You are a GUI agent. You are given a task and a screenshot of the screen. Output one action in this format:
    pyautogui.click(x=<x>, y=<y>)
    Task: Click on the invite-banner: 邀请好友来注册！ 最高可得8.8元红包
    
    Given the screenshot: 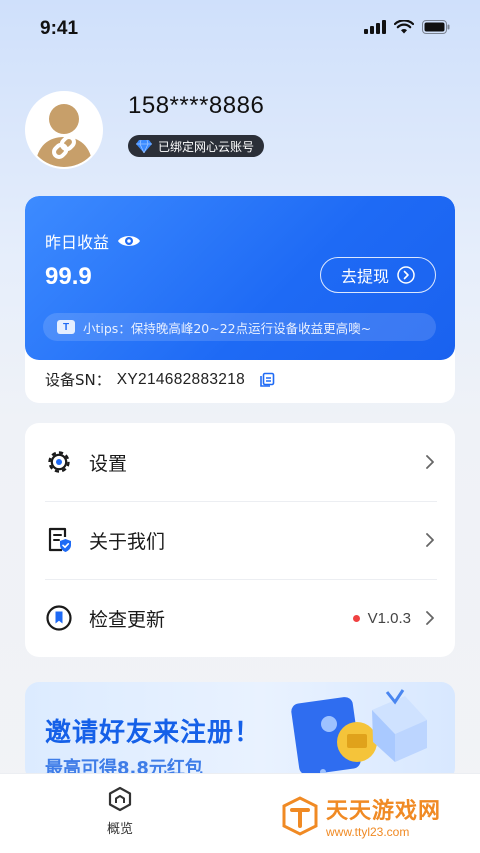 What is the action you would take?
    pyautogui.click(x=240, y=732)
    